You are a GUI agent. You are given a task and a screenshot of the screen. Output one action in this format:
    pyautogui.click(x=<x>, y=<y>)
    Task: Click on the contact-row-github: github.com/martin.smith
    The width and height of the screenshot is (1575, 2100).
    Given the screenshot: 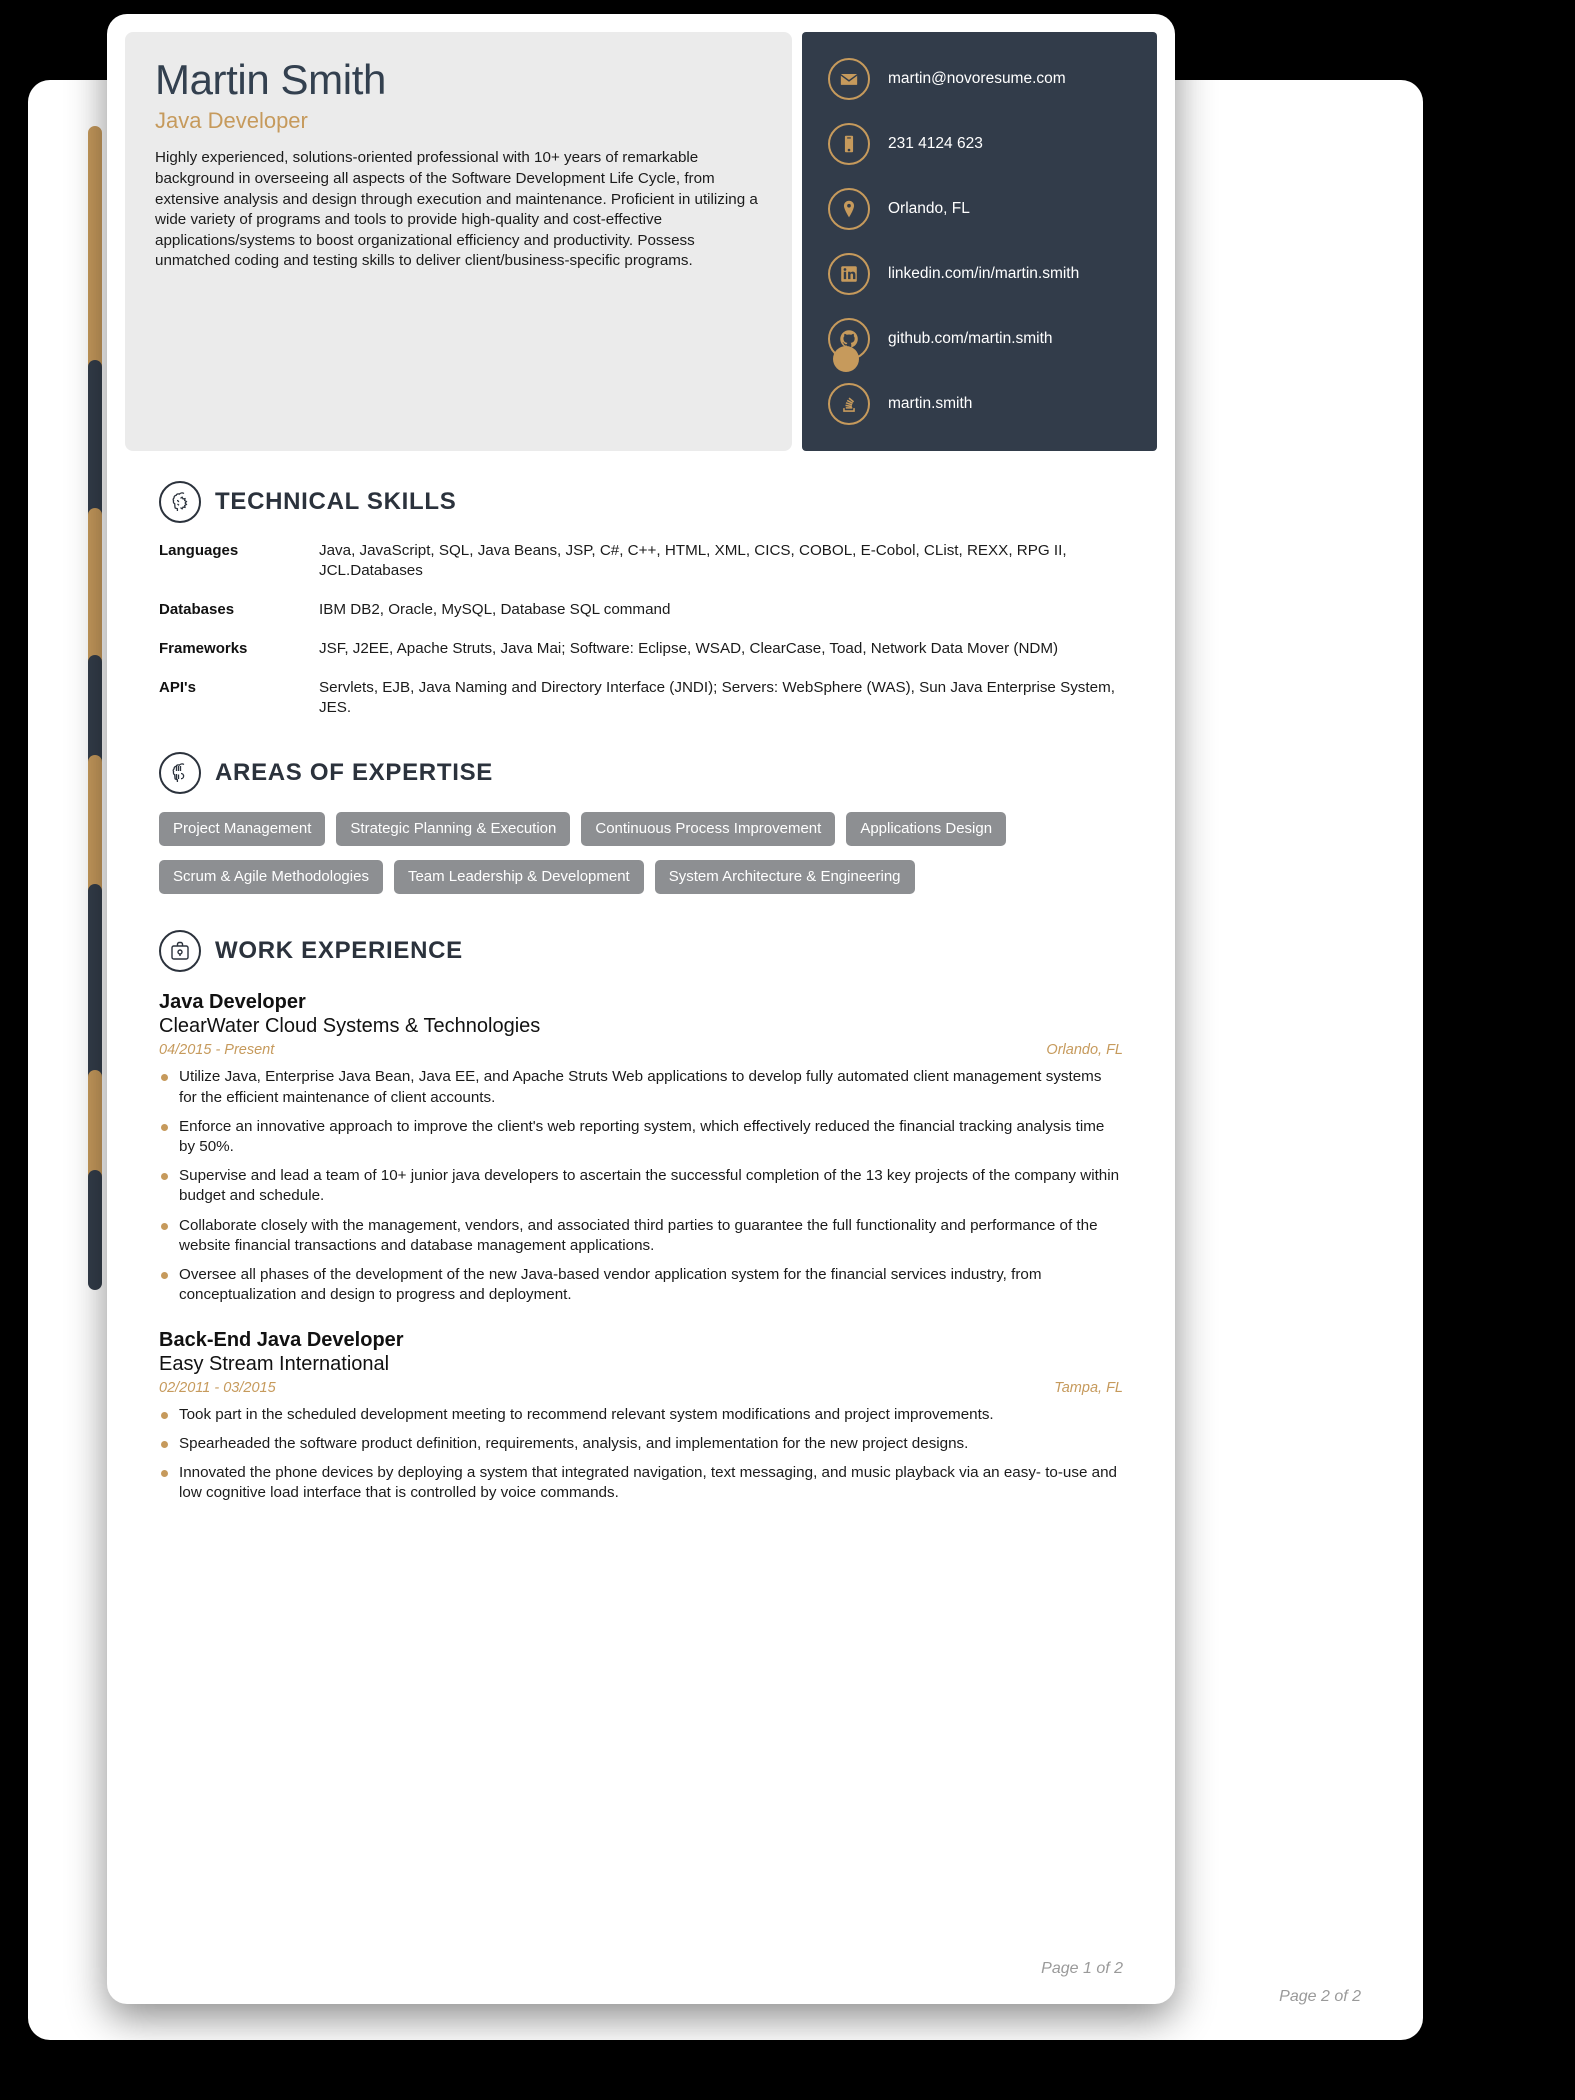 What is the action you would take?
    pyautogui.click(x=992, y=339)
    